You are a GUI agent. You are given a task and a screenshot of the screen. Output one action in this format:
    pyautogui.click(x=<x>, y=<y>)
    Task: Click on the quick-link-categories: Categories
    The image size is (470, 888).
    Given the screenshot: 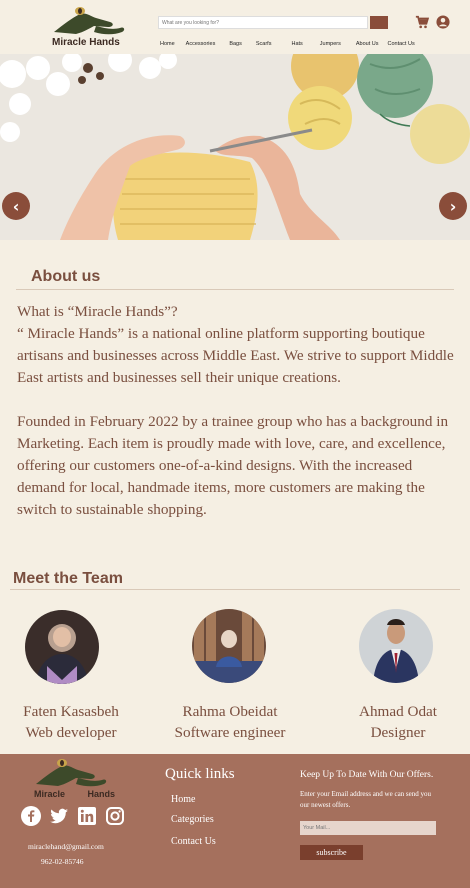 What is the action you would take?
    pyautogui.click(x=192, y=819)
    